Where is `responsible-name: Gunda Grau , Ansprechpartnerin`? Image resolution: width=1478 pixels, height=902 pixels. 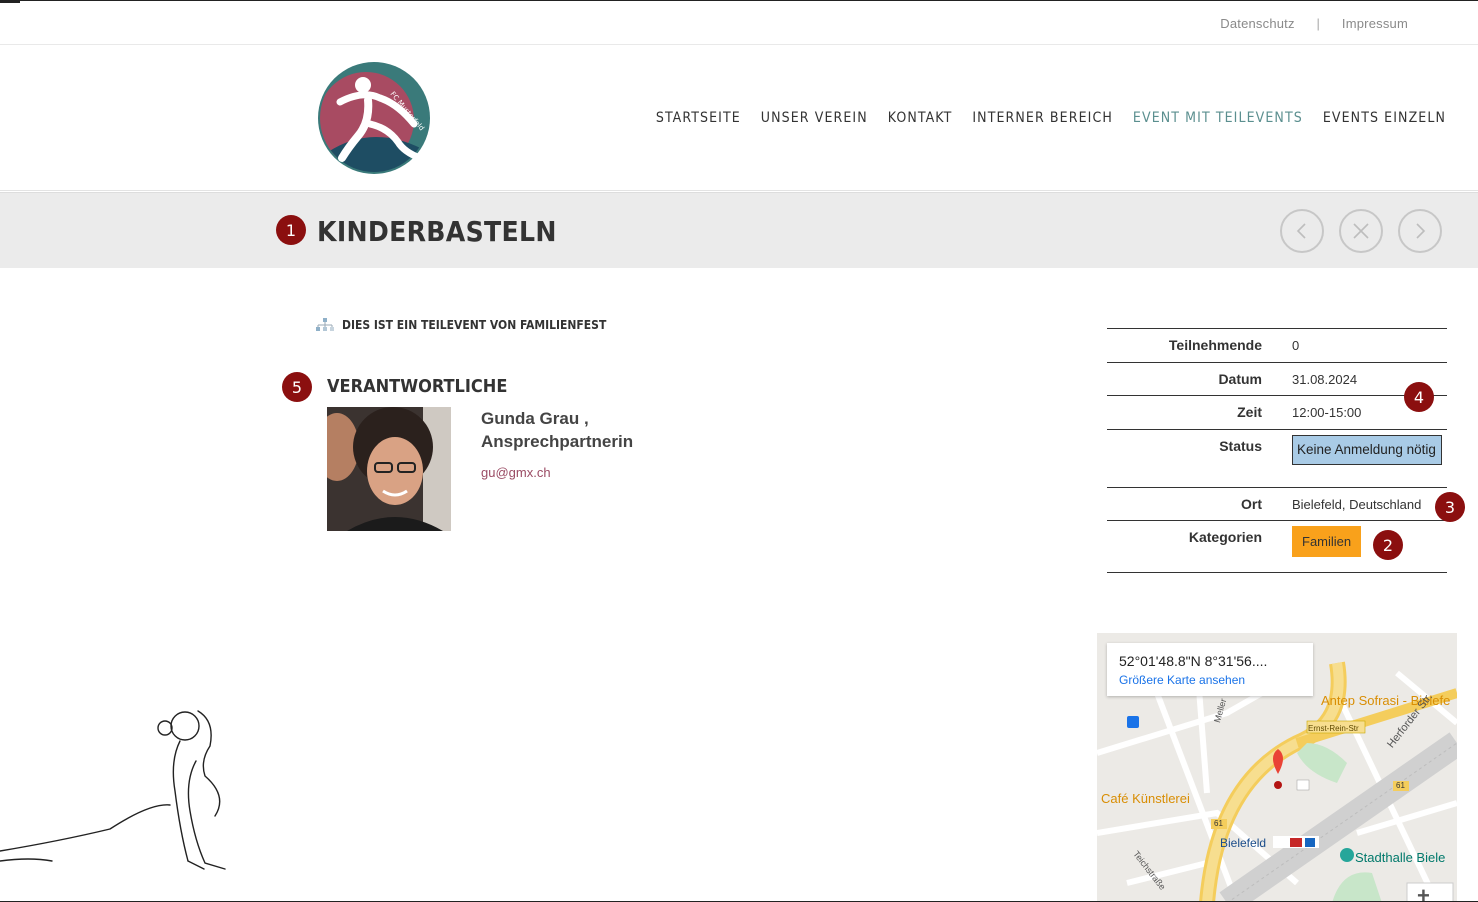
responsible-name: Gunda Grau , Ansprechpartnerin is located at coordinates (557, 430).